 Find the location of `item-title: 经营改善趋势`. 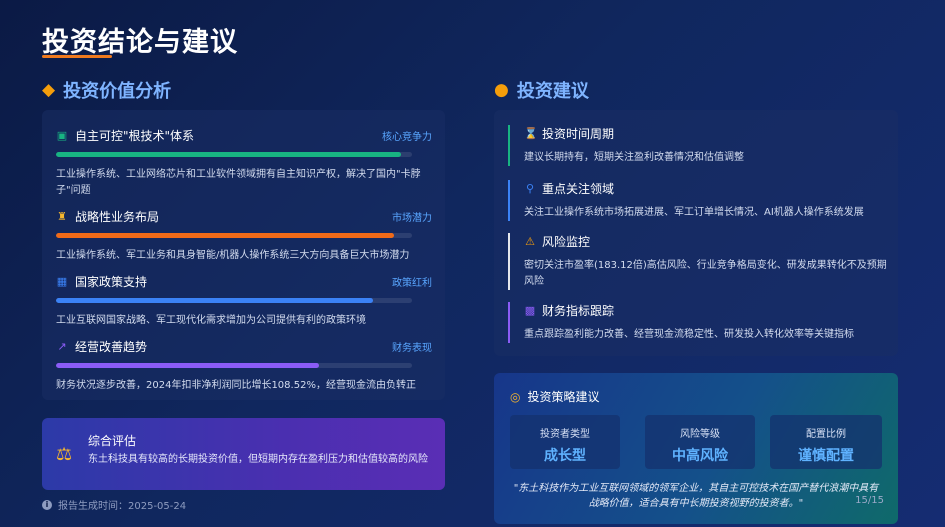

item-title: 经营改善趋势 is located at coordinates (111, 347).